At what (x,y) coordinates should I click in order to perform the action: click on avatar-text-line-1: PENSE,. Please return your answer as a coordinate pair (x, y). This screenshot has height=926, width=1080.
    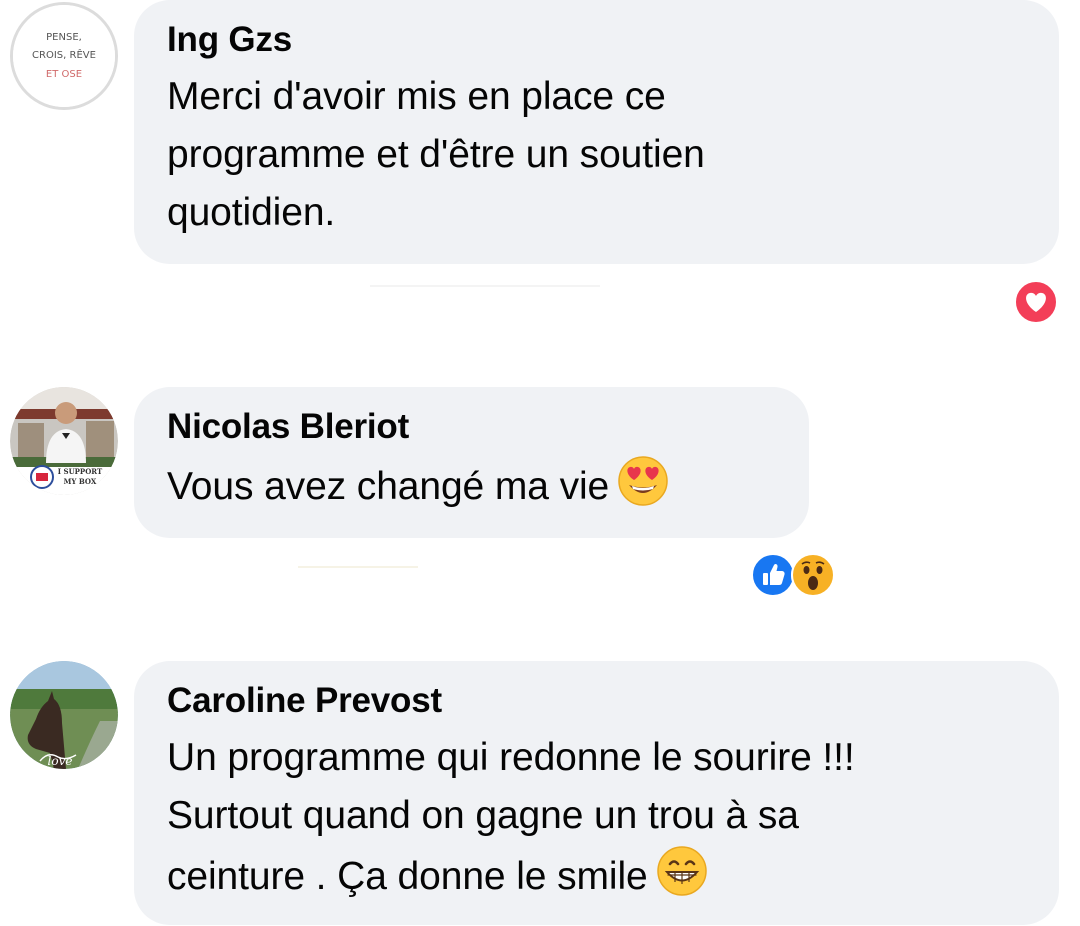
    Looking at the image, I should click on (64, 37).